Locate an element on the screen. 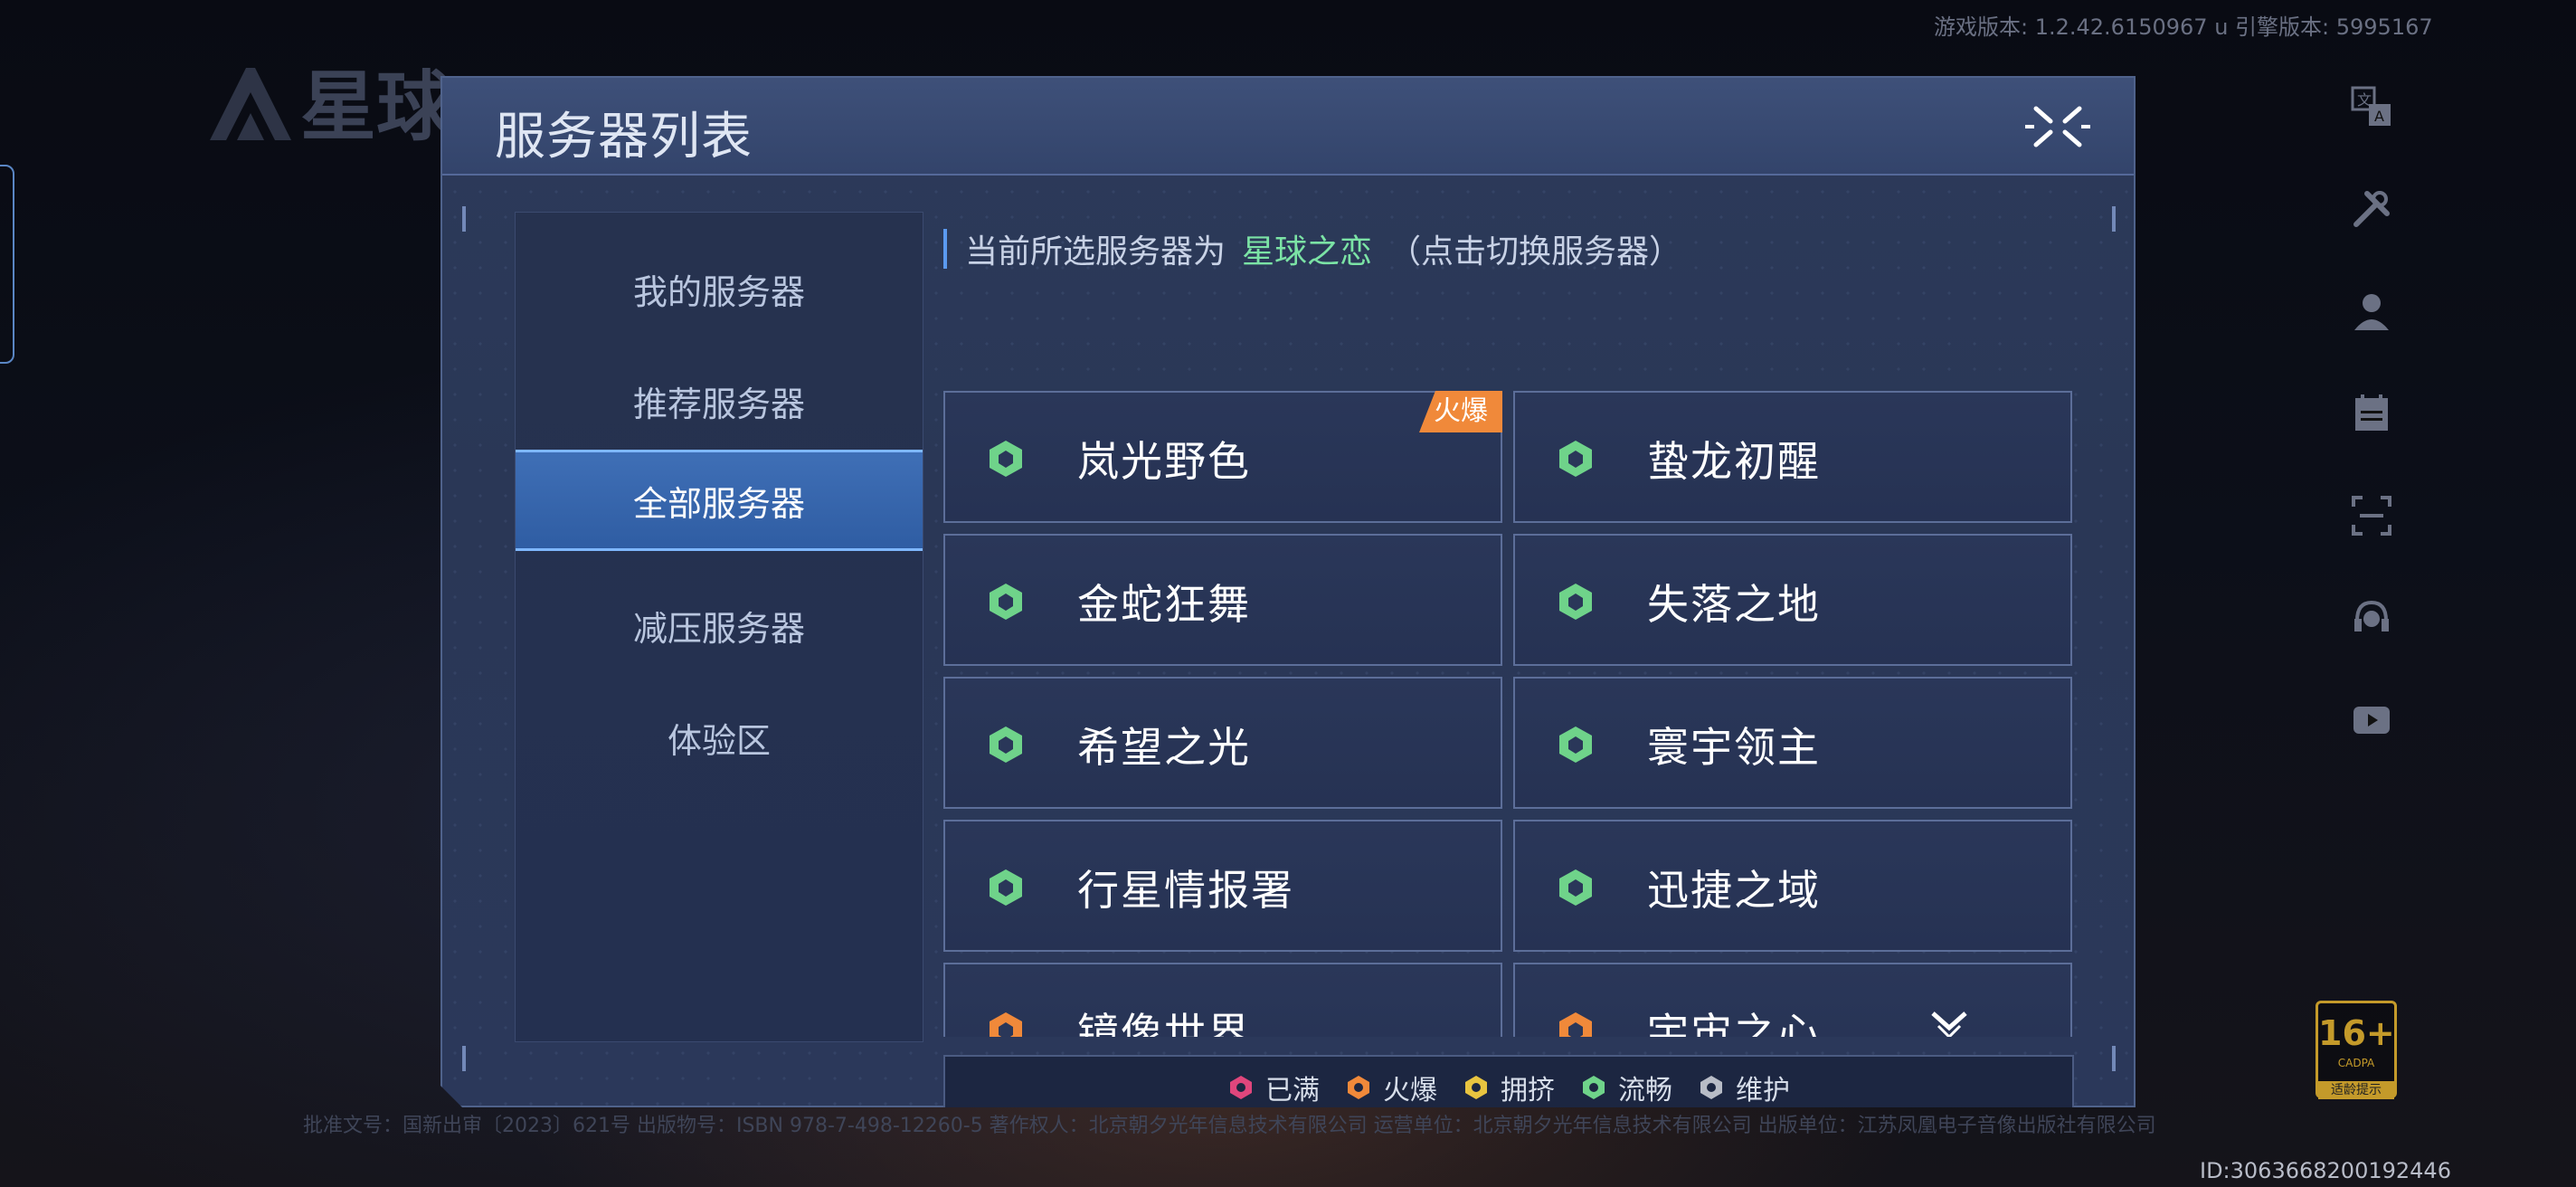 This screenshot has height=1187, width=2576. server-card: 迅捷之域 is located at coordinates (1793, 886).